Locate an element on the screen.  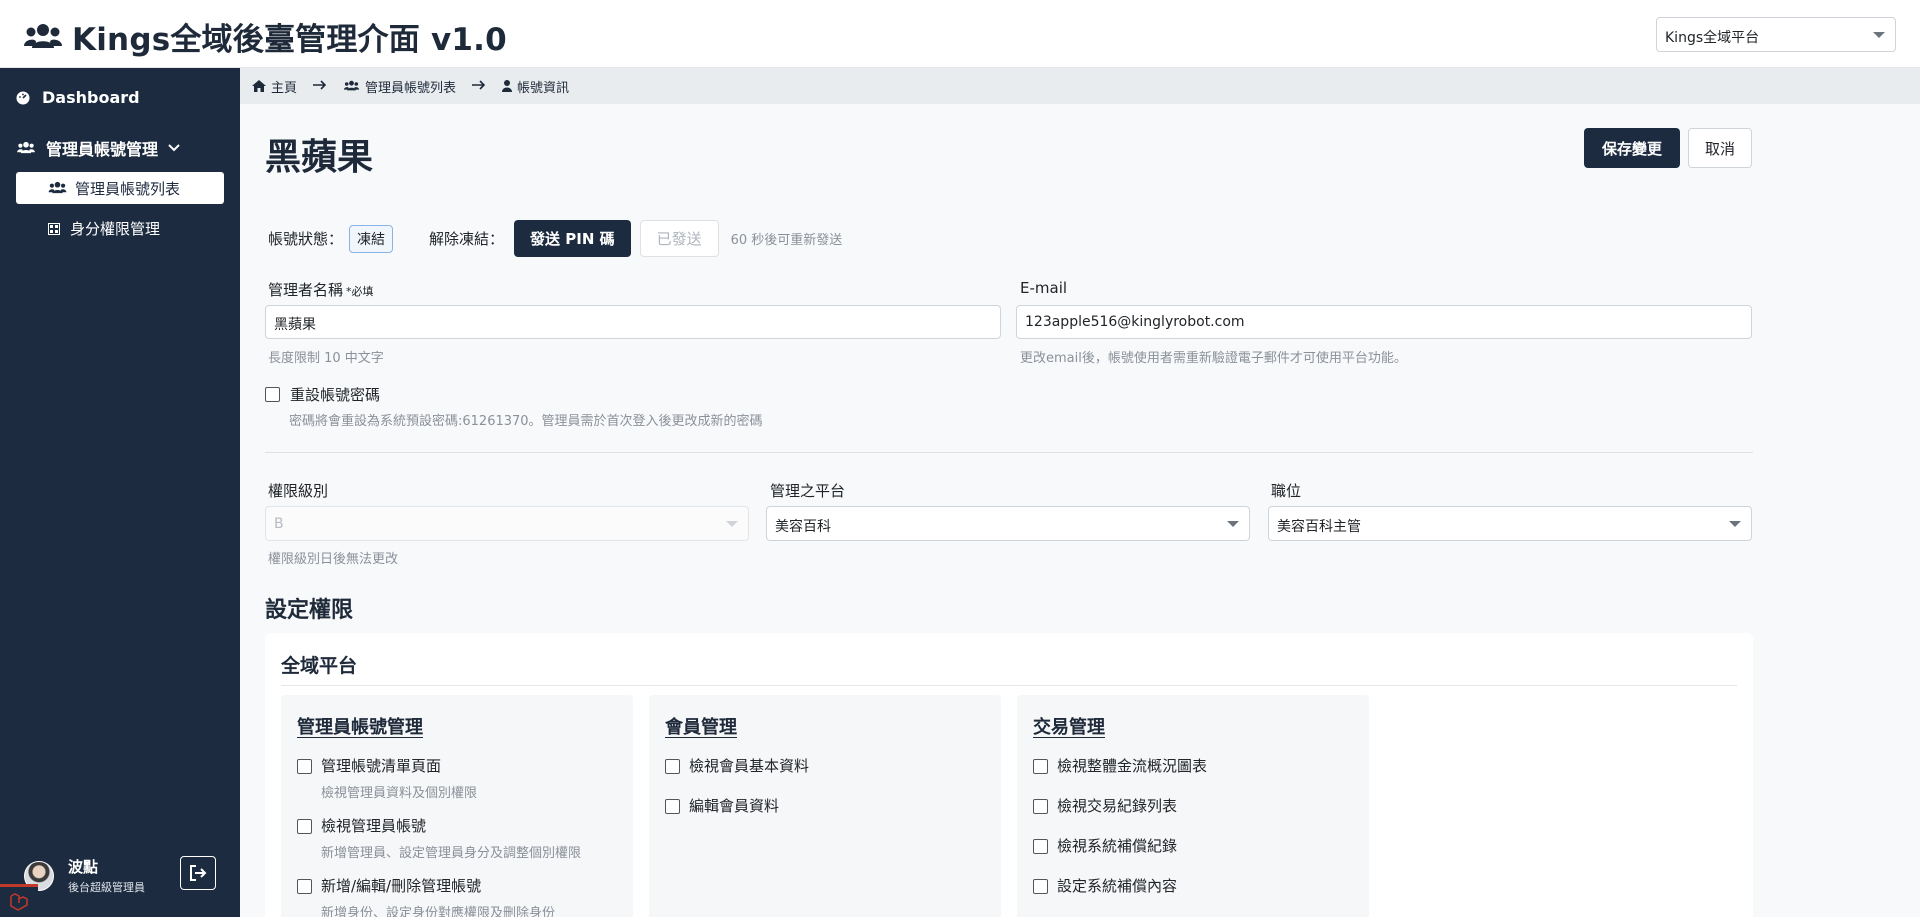
permission-item: 設定系統補償內容 is located at coordinates (1105, 886).